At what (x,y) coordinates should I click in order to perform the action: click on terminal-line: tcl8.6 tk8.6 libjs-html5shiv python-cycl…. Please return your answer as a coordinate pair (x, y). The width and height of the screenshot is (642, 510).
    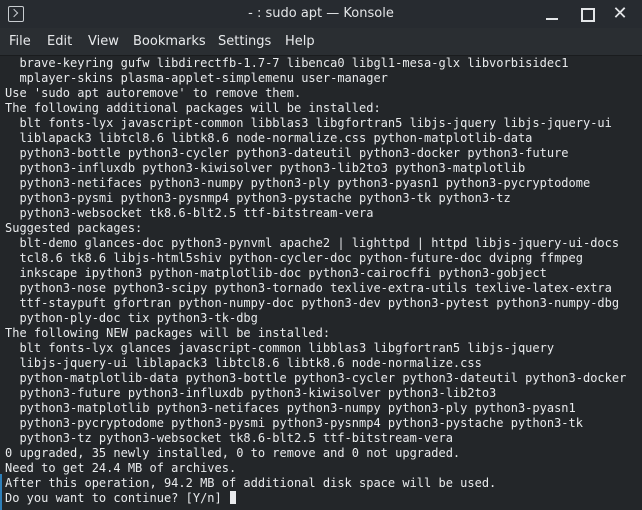
    Looking at the image, I should click on (294, 258).